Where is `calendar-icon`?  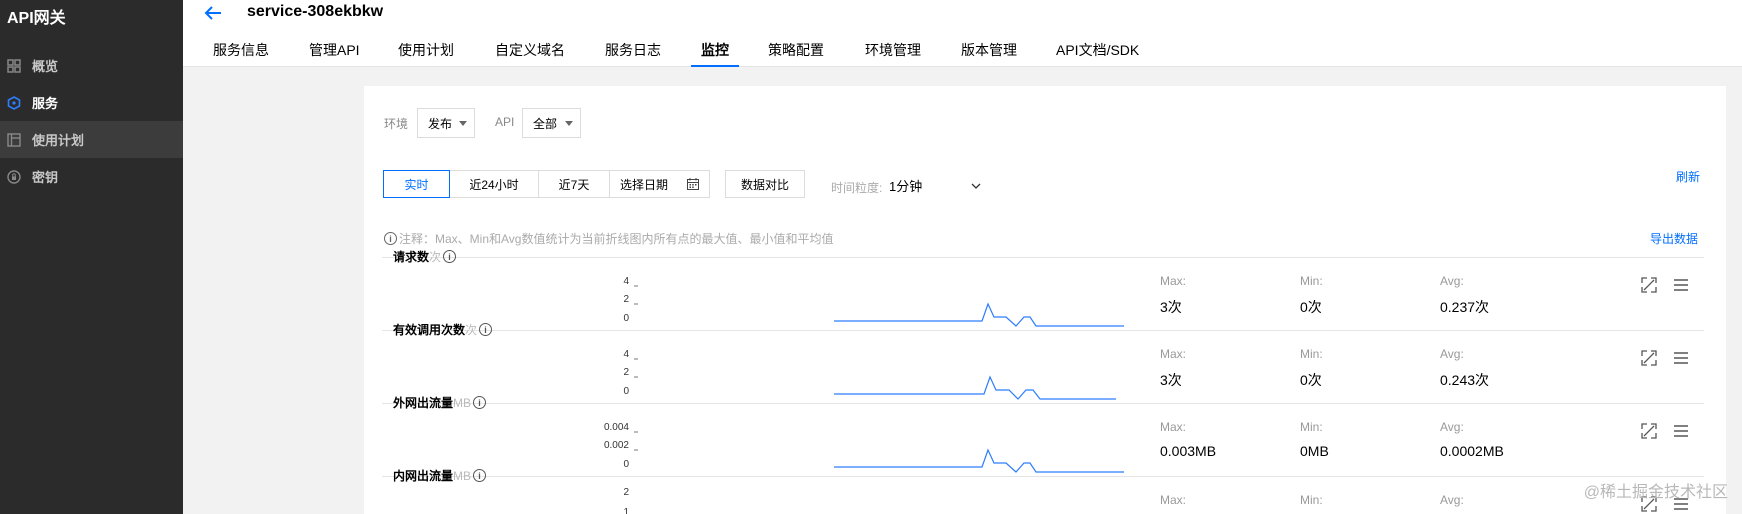
calendar-icon is located at coordinates (693, 185).